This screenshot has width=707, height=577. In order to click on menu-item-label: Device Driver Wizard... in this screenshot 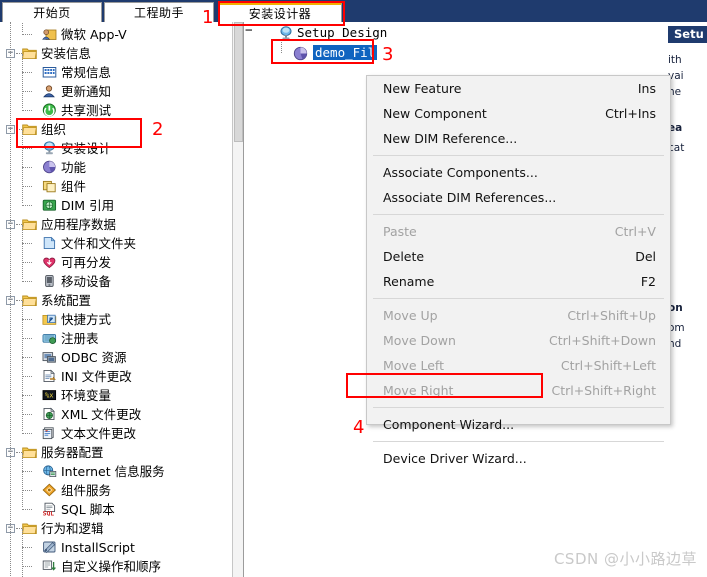, I will do `click(455, 458)`.